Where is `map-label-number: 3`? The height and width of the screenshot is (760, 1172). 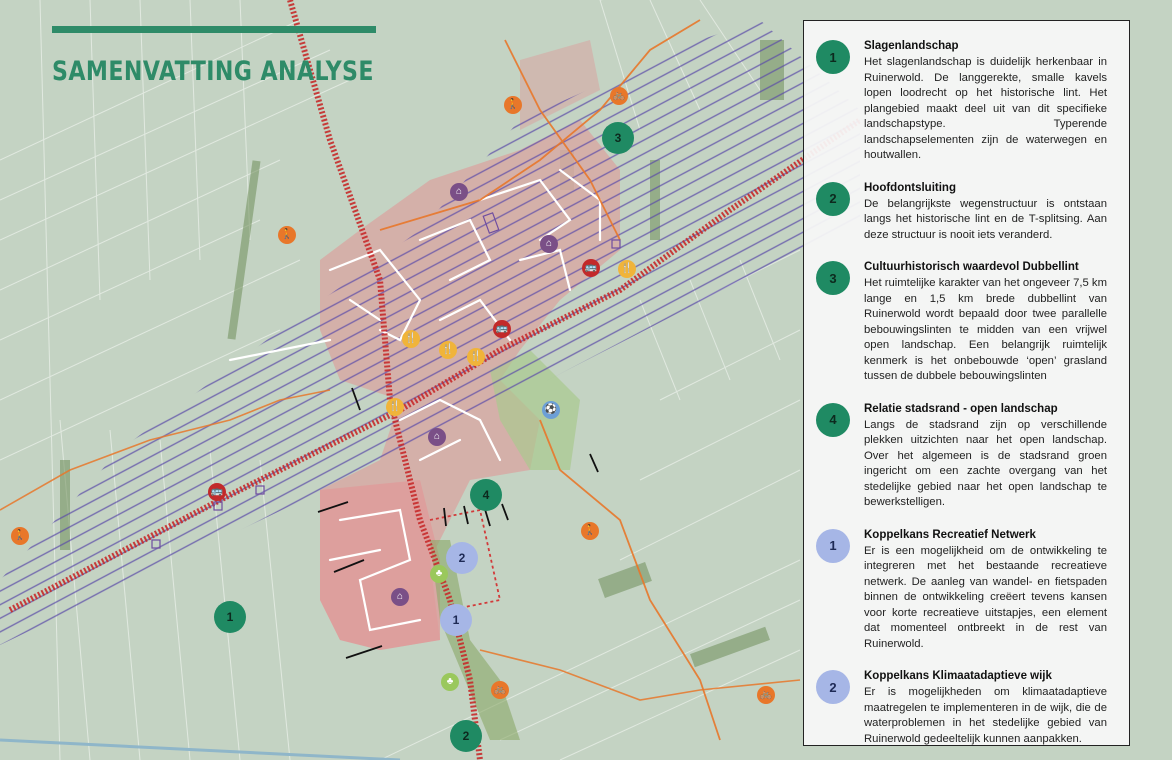 map-label-number: 3 is located at coordinates (618, 138).